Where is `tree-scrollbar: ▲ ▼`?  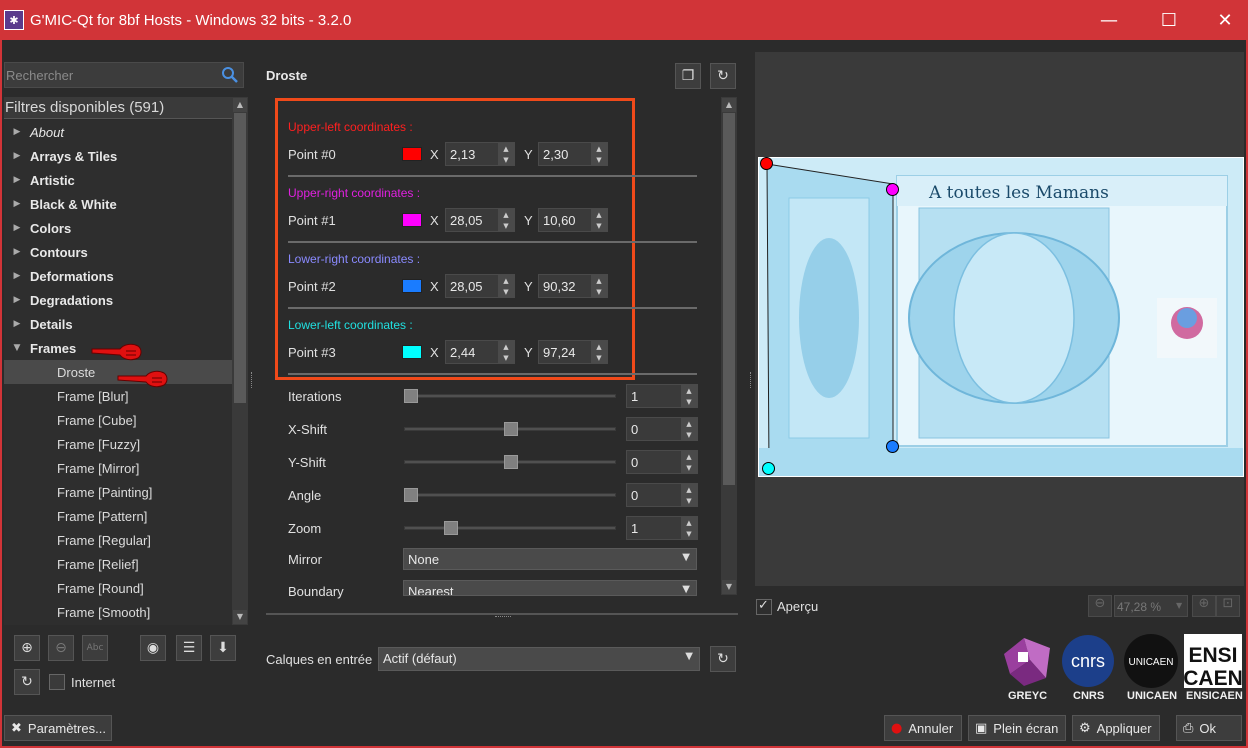 tree-scrollbar: ▲ ▼ is located at coordinates (240, 361).